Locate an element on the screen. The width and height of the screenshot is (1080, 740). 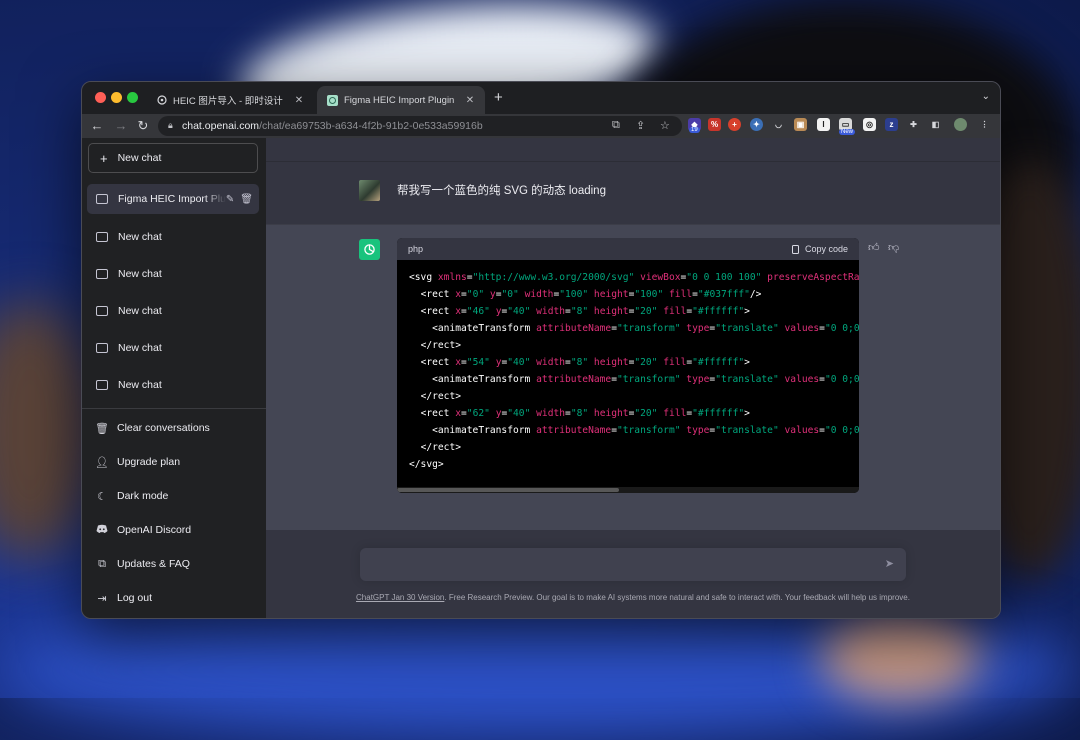
extension-icon: ◎ is located at coordinates (869, 124).